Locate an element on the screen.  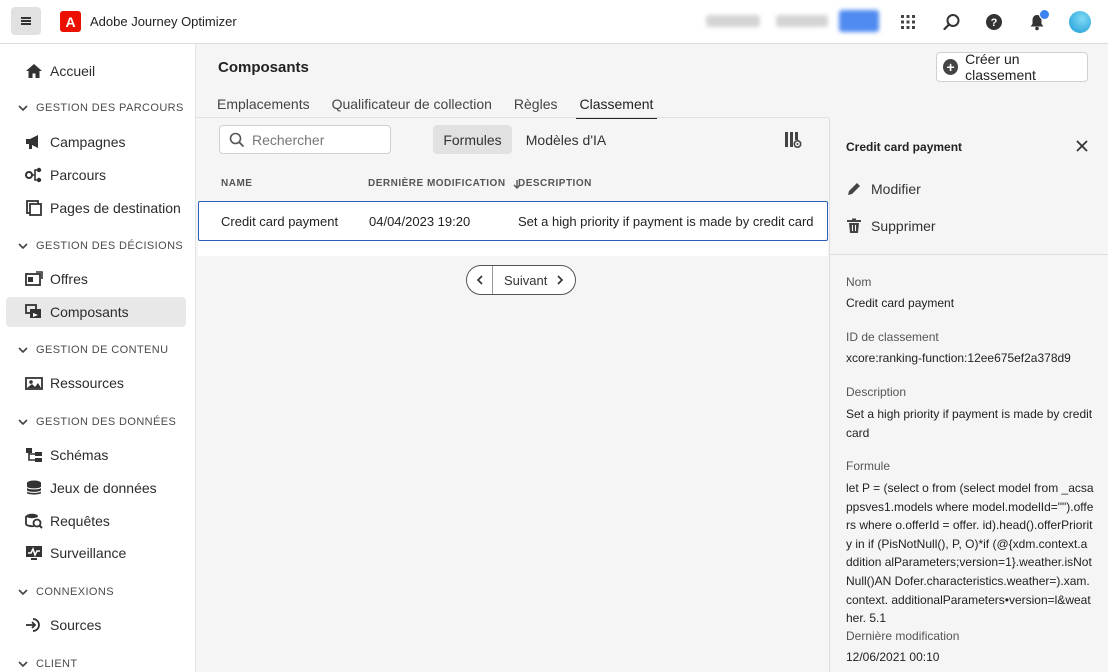
modified-value: 12/06/2021 00:10 is located at coordinates (893, 657).